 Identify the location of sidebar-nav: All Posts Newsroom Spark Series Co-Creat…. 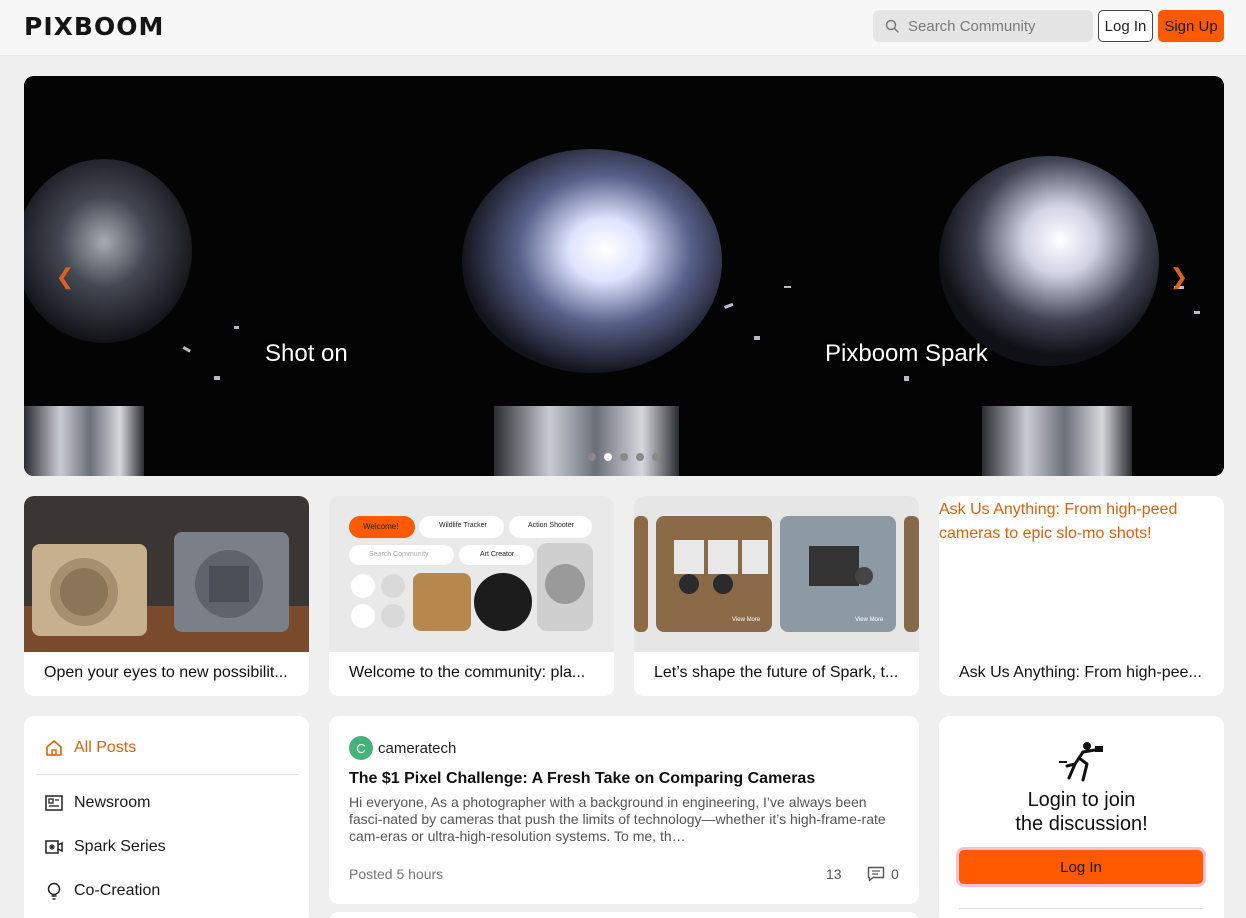
(166, 817).